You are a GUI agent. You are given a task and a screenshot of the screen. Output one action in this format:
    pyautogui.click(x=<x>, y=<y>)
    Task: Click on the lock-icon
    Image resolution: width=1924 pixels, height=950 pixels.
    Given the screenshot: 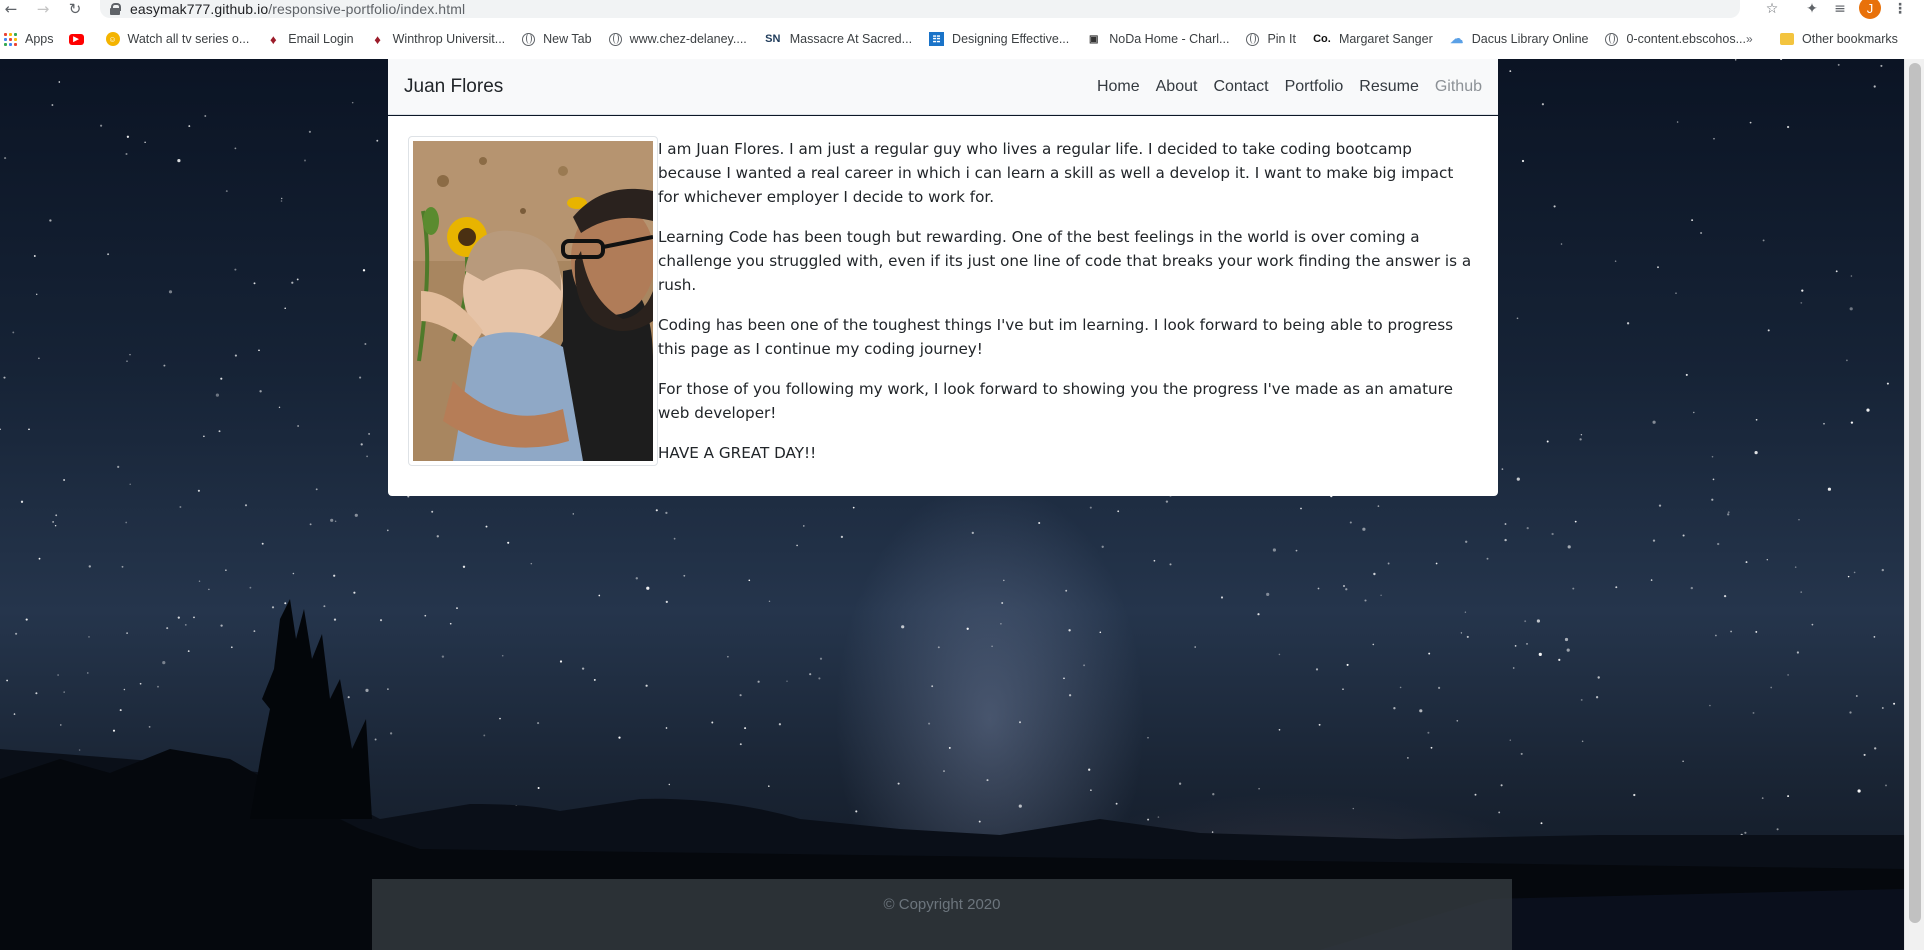 What is the action you would take?
    pyautogui.click(x=115, y=9)
    